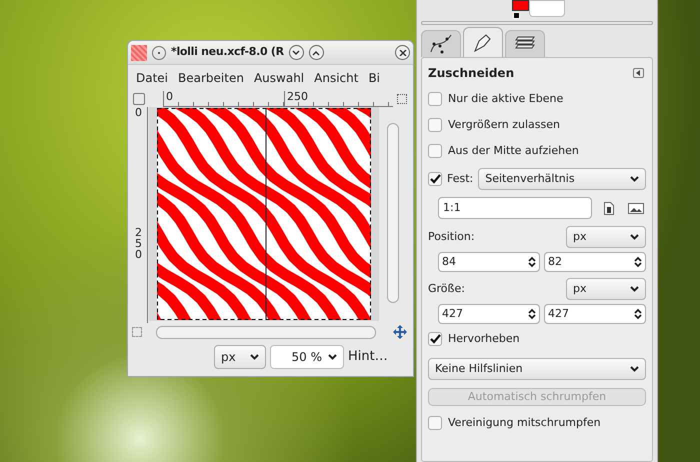  I want to click on move-icon, so click(400, 332).